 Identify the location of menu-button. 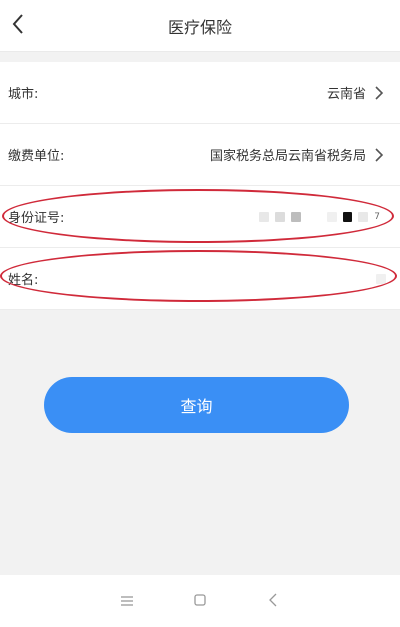
(127, 601).